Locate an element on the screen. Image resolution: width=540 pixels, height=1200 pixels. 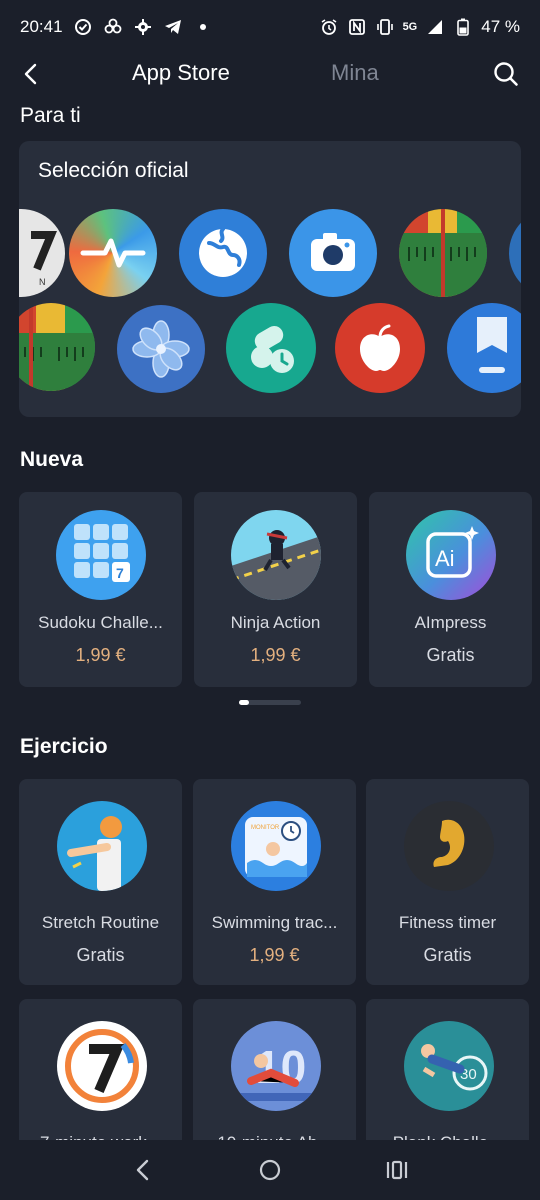
seven-minute-icon is located at coordinates (102, 1066).